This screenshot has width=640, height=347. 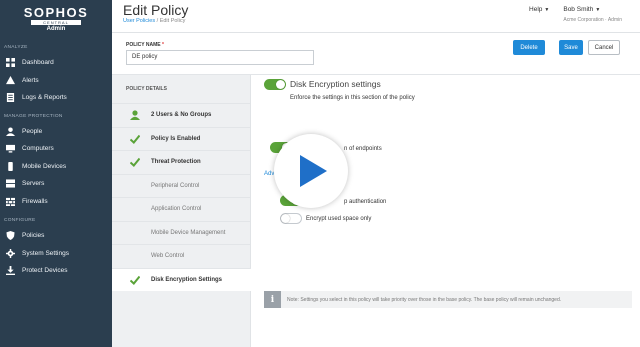 I want to click on breadcrumb-link-user-policies: User Policies, so click(x=139, y=21).